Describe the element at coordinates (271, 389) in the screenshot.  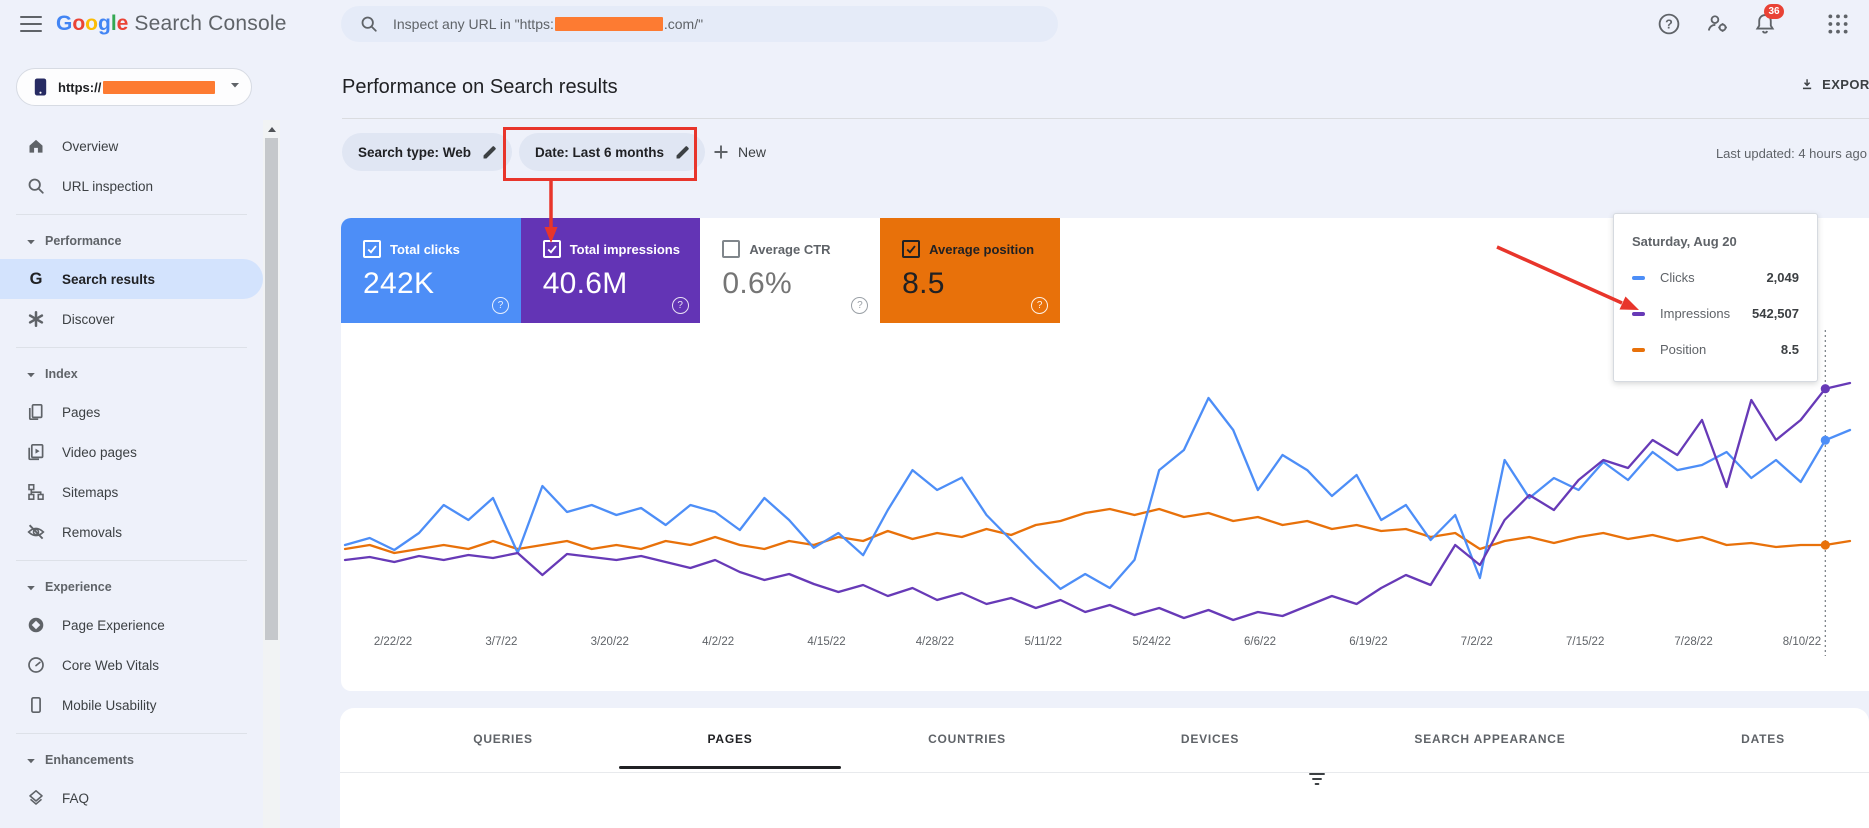
I see `scrollbar-thumb` at that location.